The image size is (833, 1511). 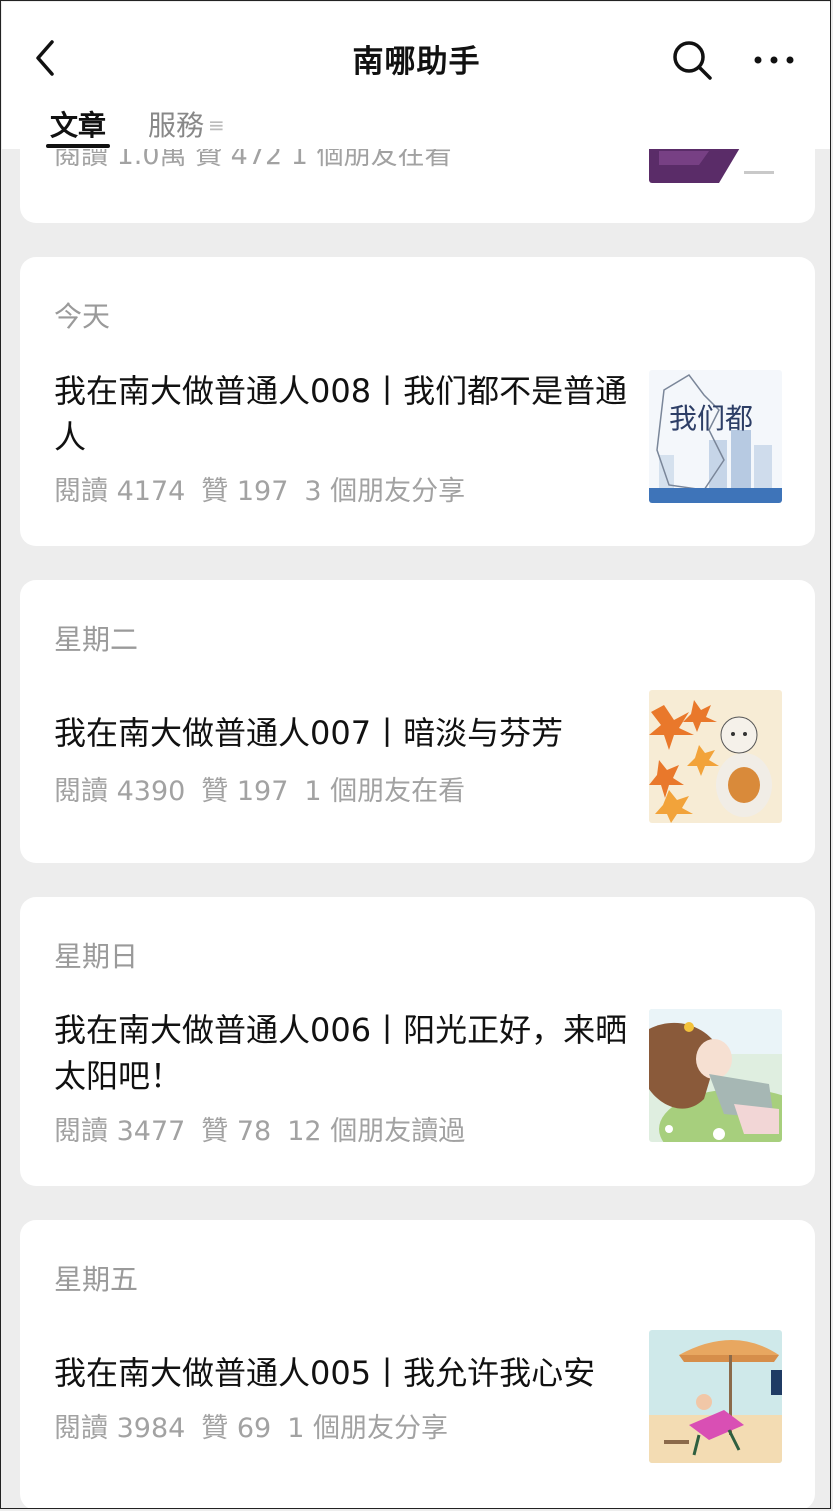 What do you see at coordinates (385, 791) in the screenshot?
I see `friends-activity: 1 個朋友在看` at bounding box center [385, 791].